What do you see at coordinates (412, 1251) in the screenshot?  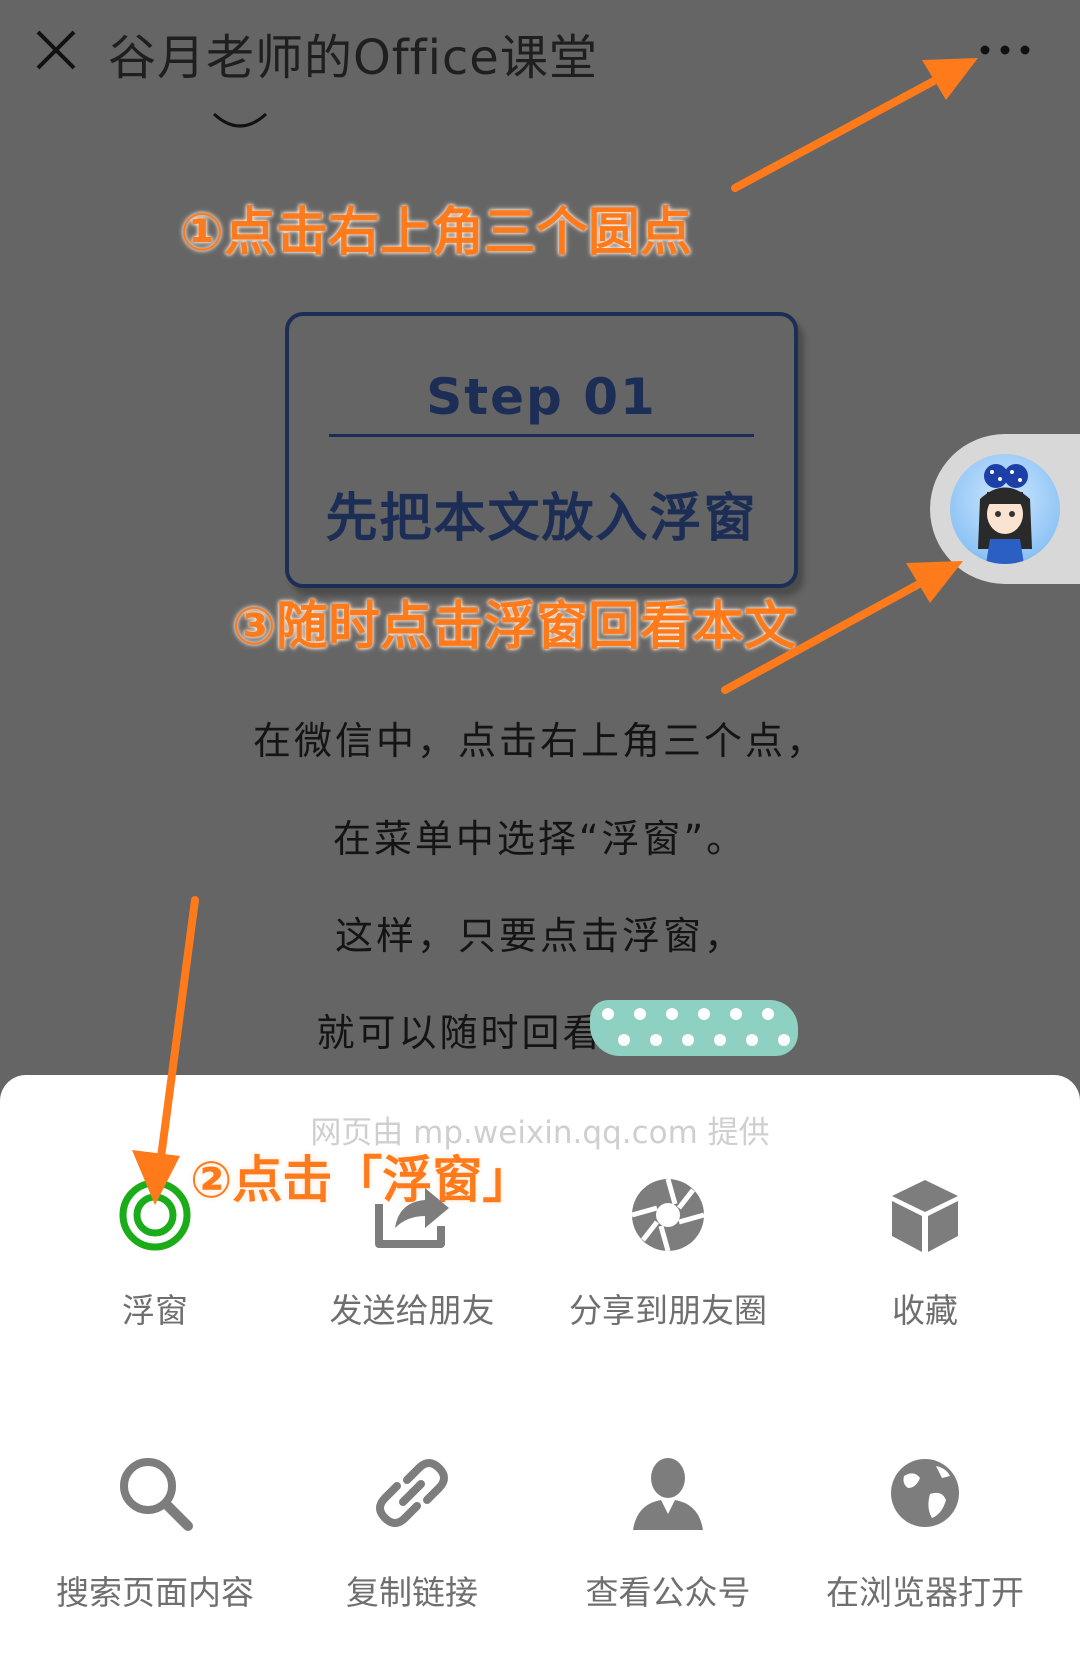 I see `action-send-to-friend: 发送给朋友` at bounding box center [412, 1251].